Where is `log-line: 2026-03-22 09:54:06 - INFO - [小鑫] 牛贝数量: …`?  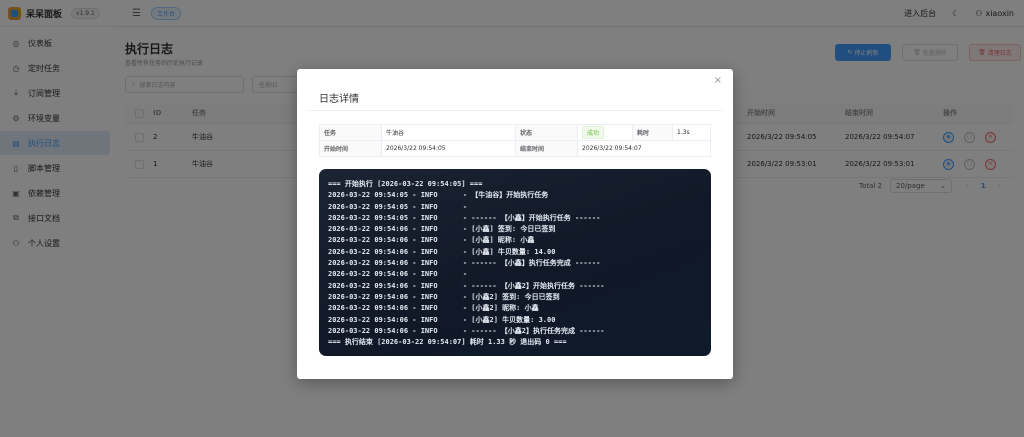 log-line: 2026-03-22 09:54:06 - INFO - [小鑫] 牛贝数量: … is located at coordinates (442, 251).